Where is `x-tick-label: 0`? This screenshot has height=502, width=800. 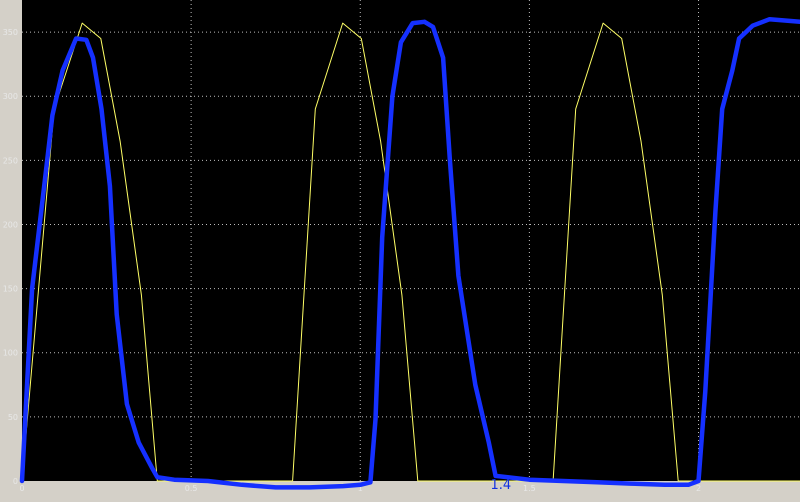
x-tick-label: 0 is located at coordinates (21, 488).